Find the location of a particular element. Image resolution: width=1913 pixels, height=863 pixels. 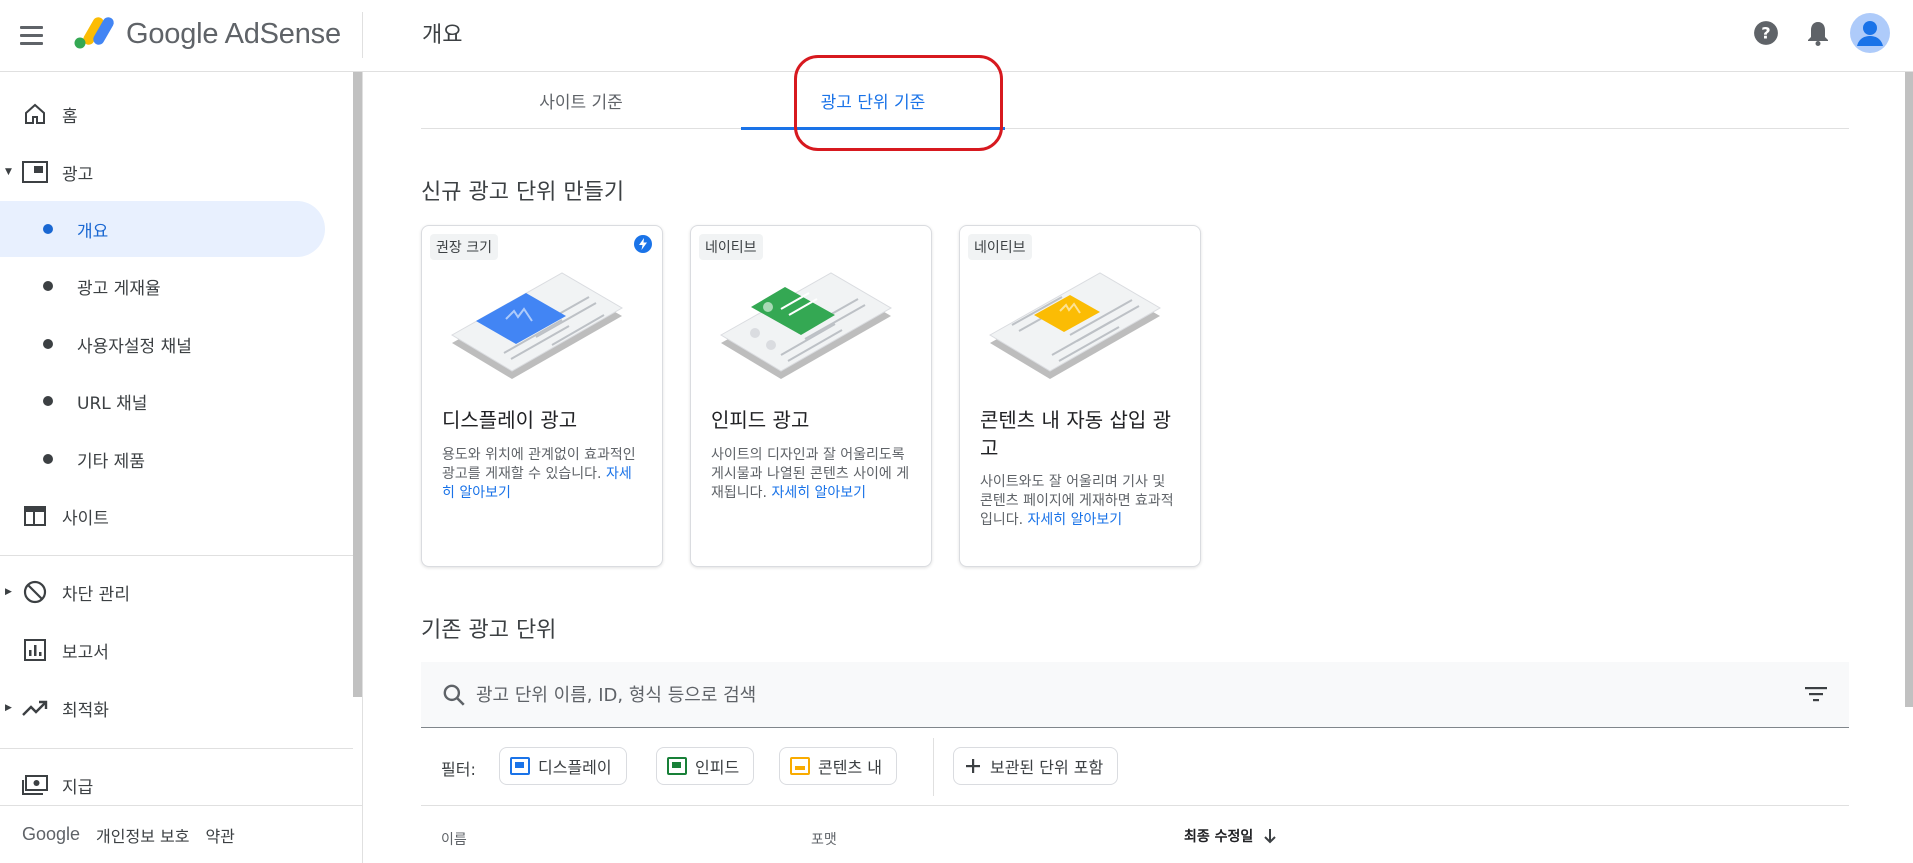

chip-label: 인피드 is located at coordinates (717, 767).